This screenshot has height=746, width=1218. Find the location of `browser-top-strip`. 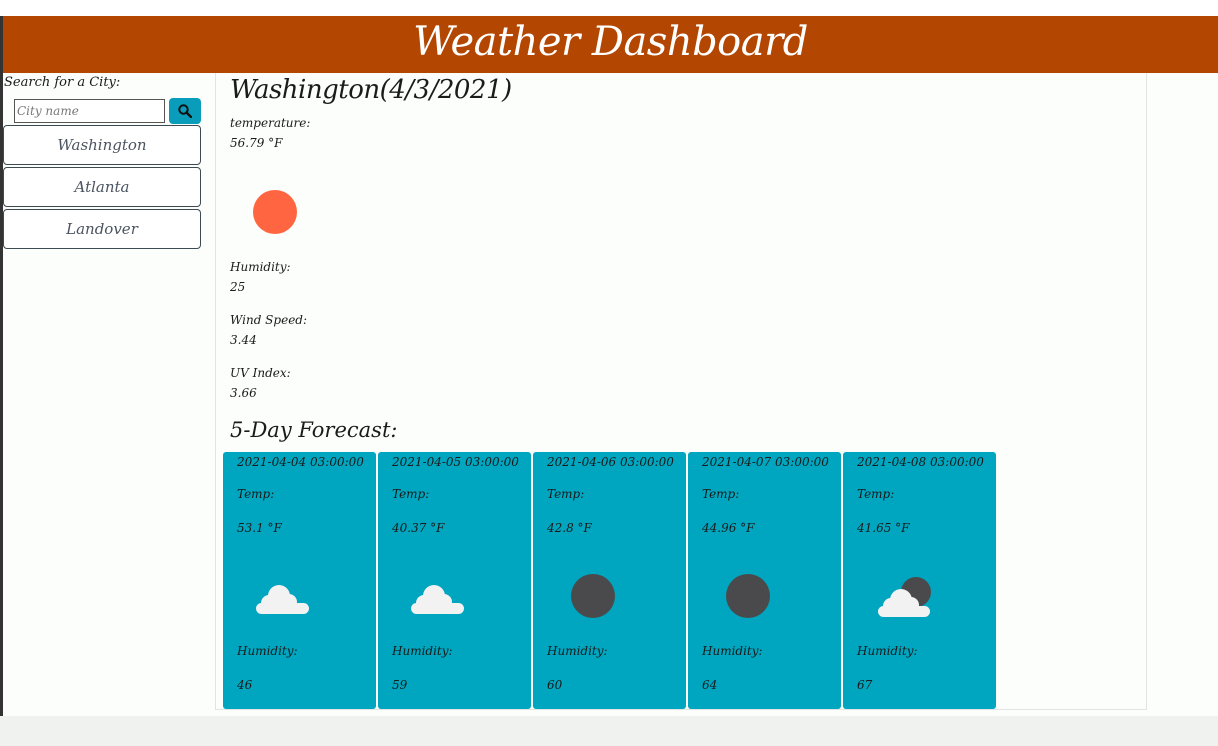

browser-top-strip is located at coordinates (609, 8).